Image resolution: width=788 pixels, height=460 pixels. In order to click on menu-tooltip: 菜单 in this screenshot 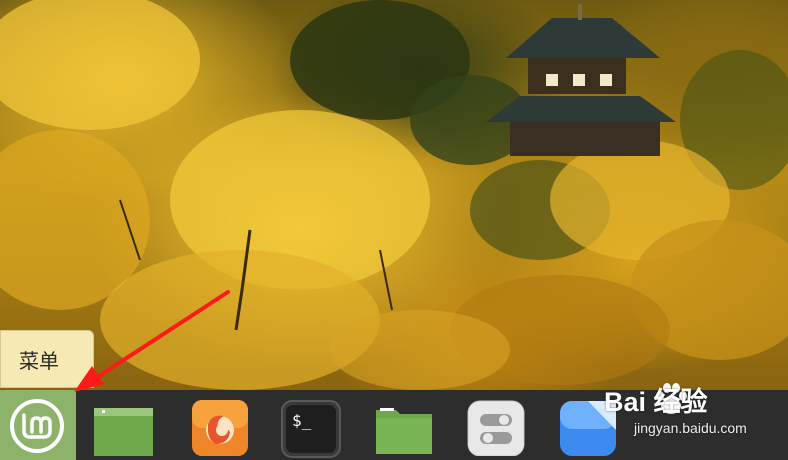, I will do `click(47, 359)`.